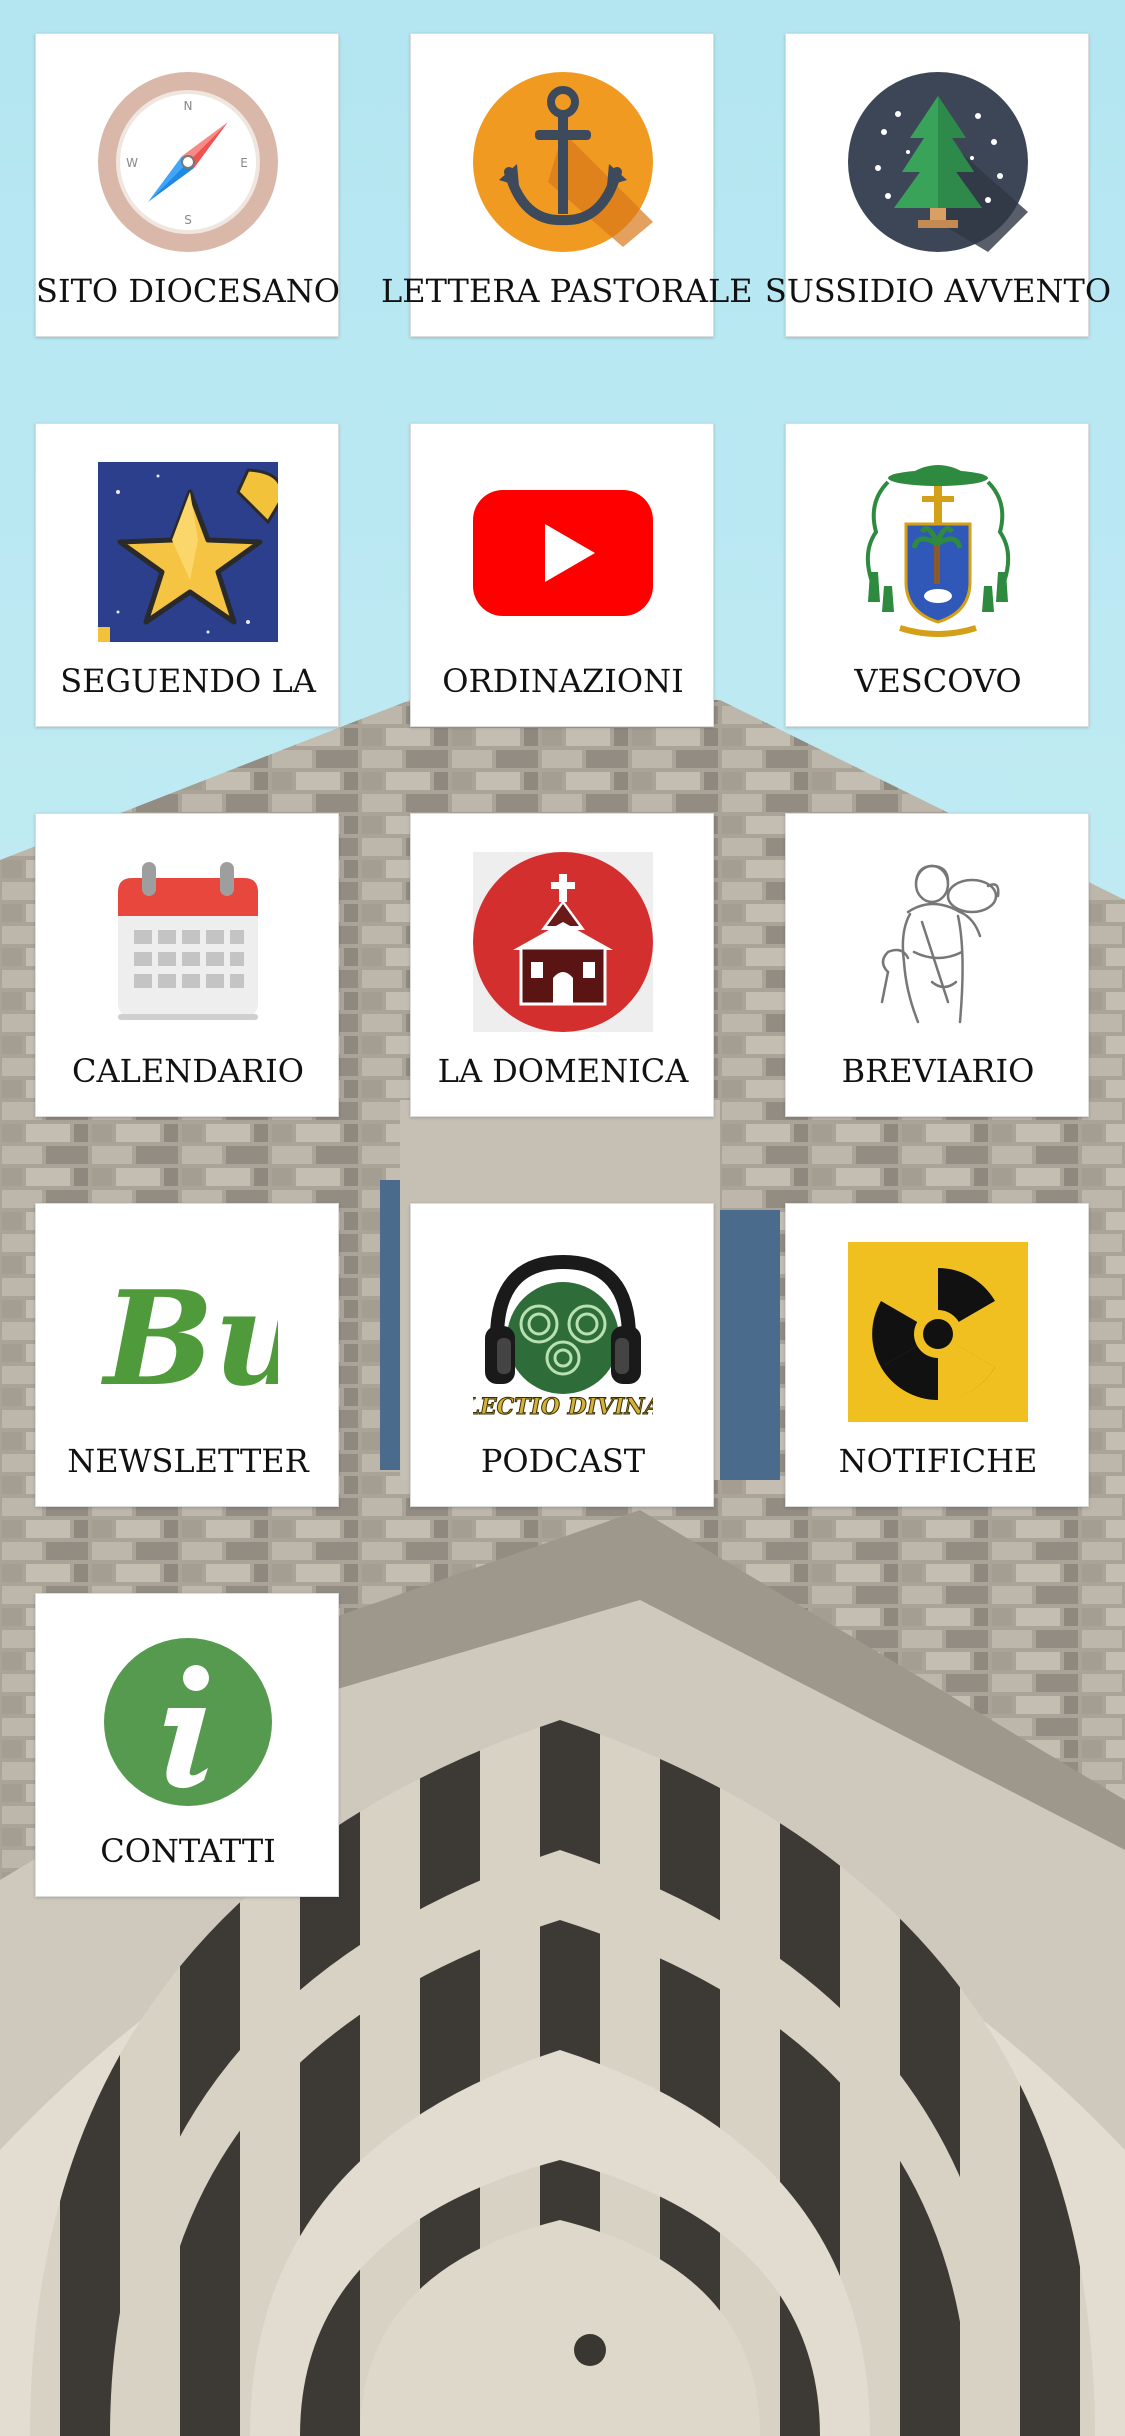 The image size is (1125, 2436). Describe the element at coordinates (938, 1332) in the screenshot. I see `radiation-icon` at that location.